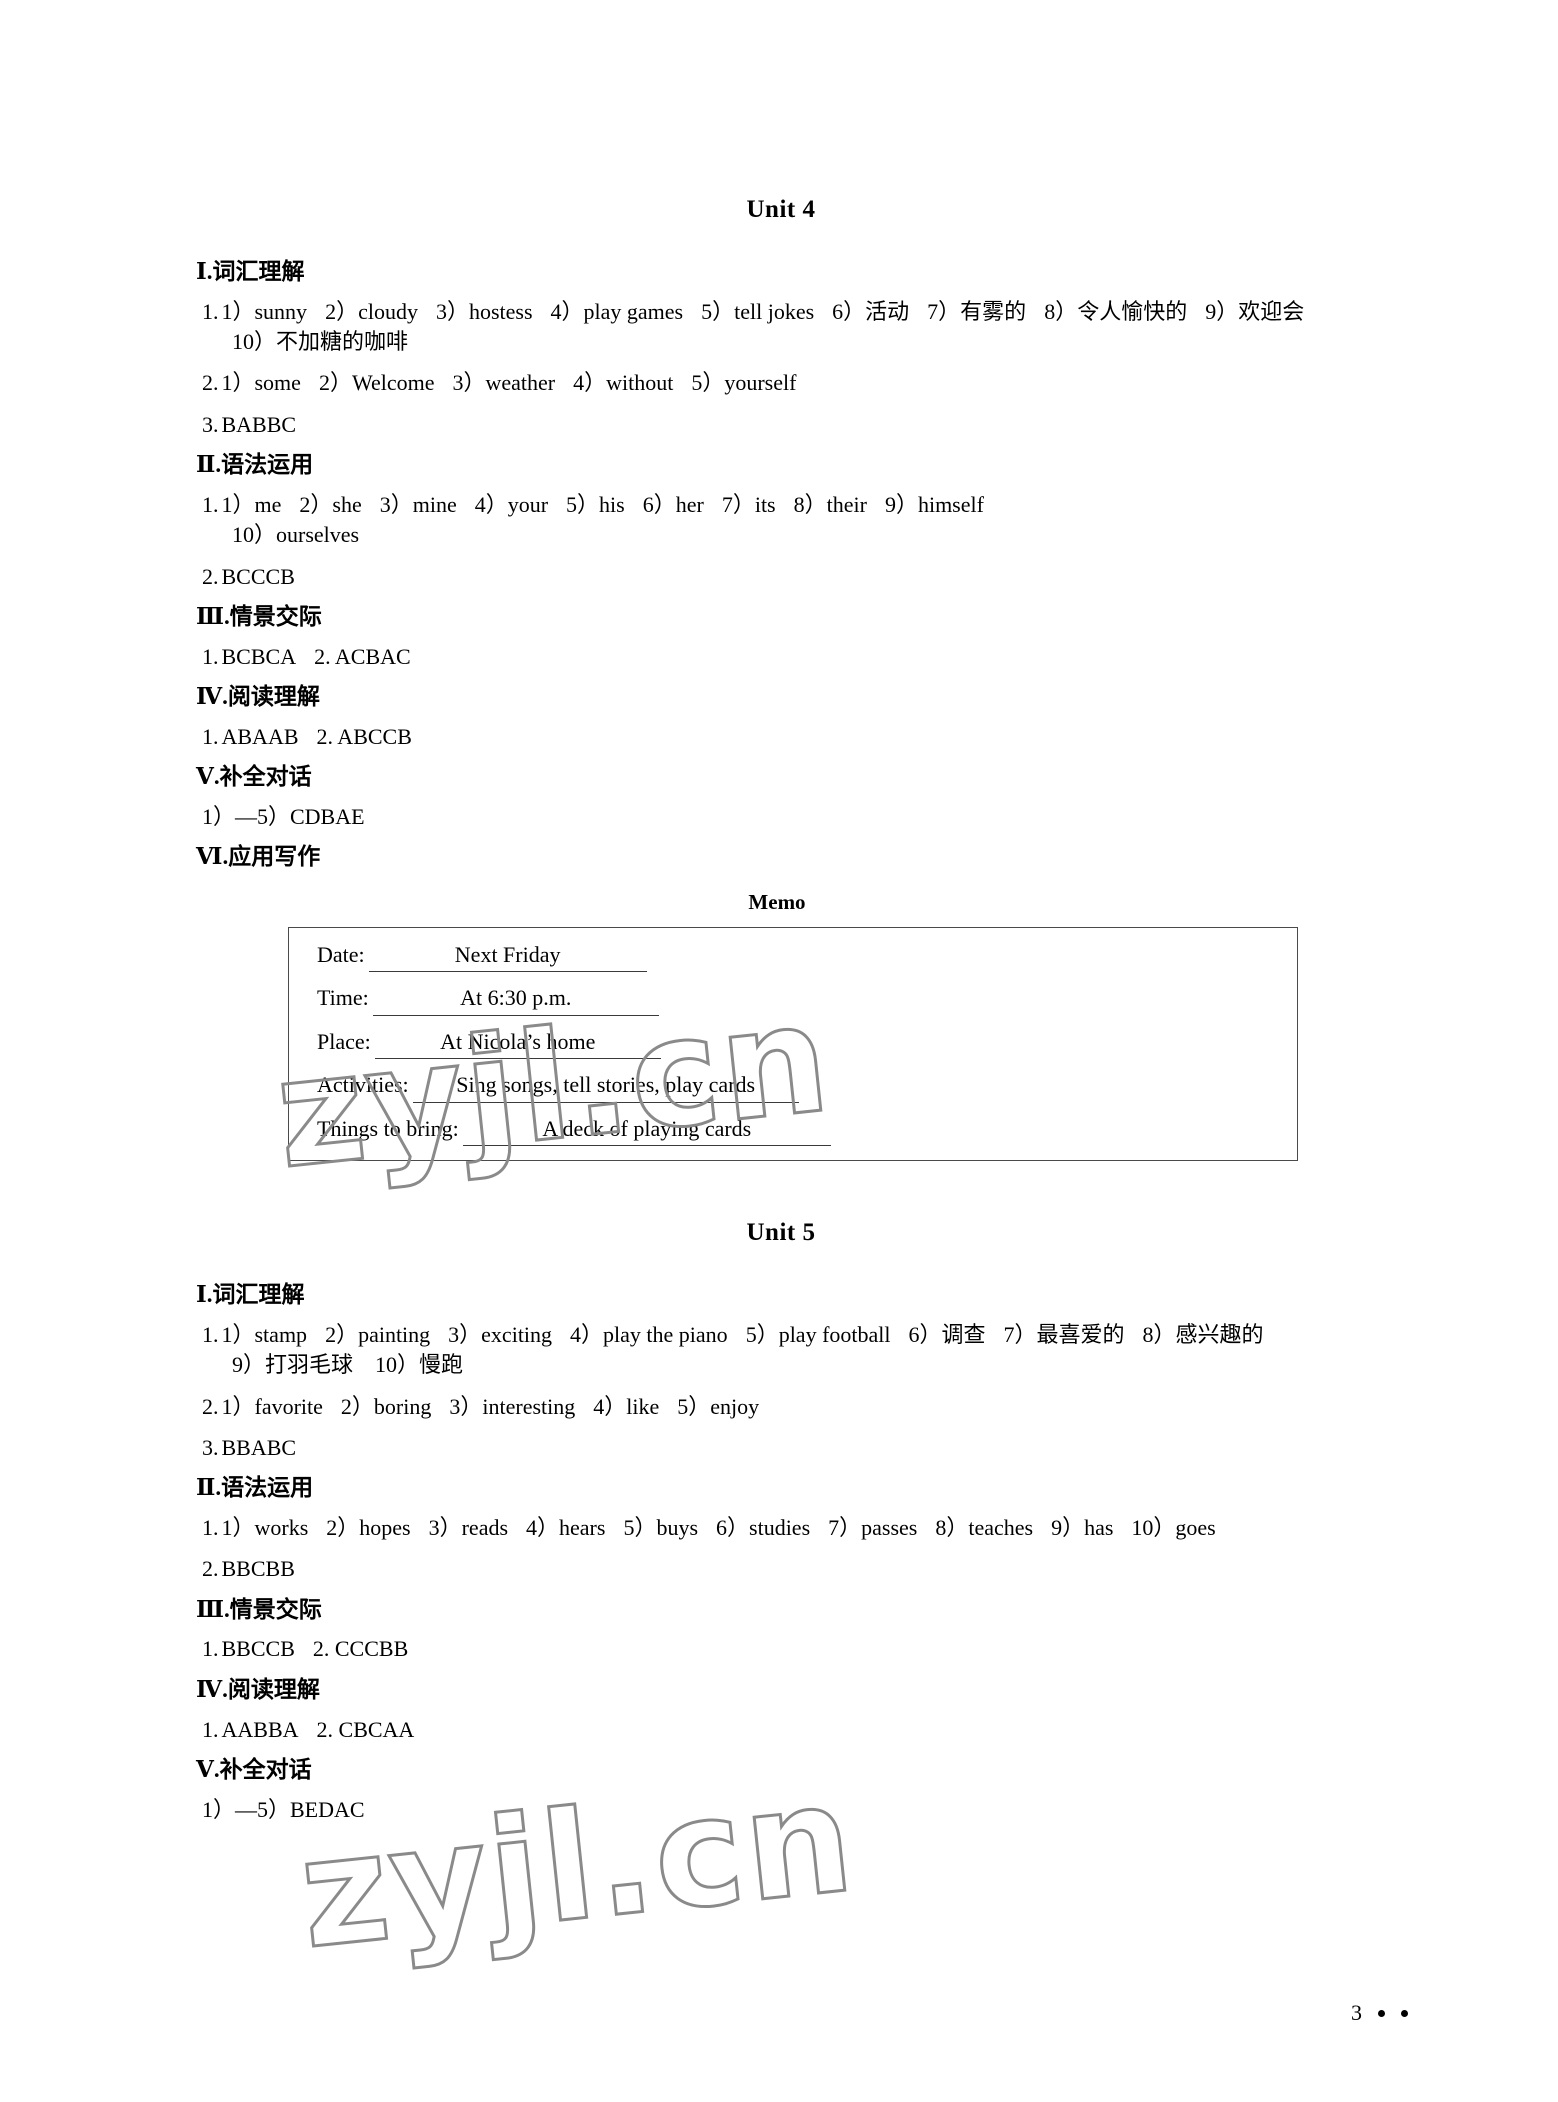 This screenshot has width=1558, height=2102. I want to click on answer-item: 4）your, so click(511, 504).